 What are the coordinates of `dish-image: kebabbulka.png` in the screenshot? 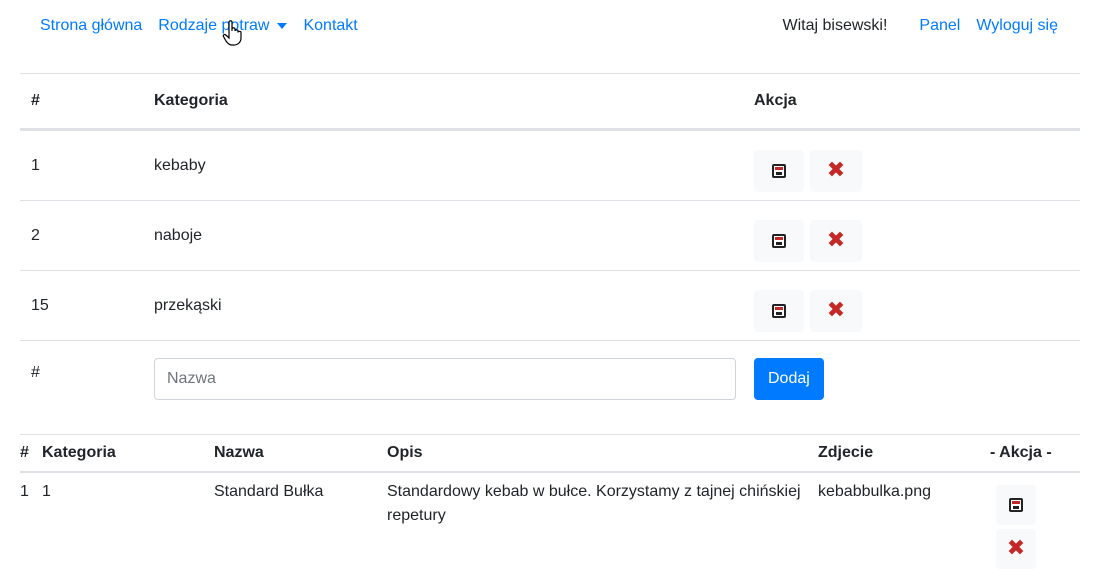 It's located at (874, 491).